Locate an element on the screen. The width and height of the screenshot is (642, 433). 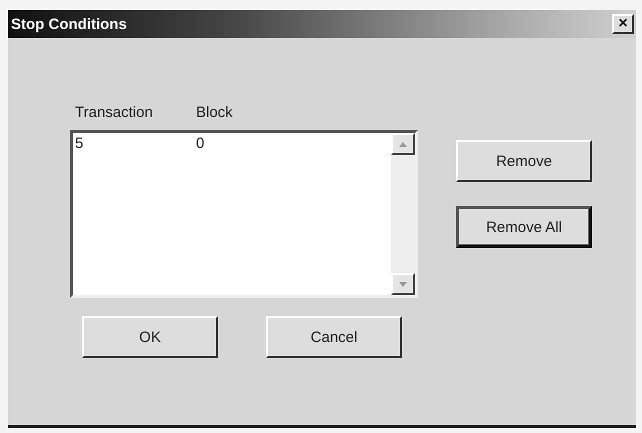
ok-button: OK is located at coordinates (150, 337).